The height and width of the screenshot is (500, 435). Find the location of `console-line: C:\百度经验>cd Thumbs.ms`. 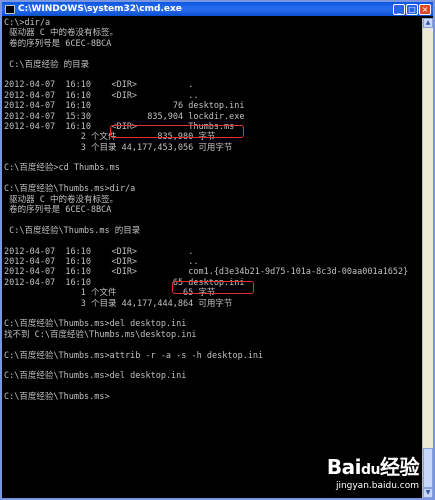

console-line: C:\百度经验>cd Thumbs.ms is located at coordinates (62, 168).